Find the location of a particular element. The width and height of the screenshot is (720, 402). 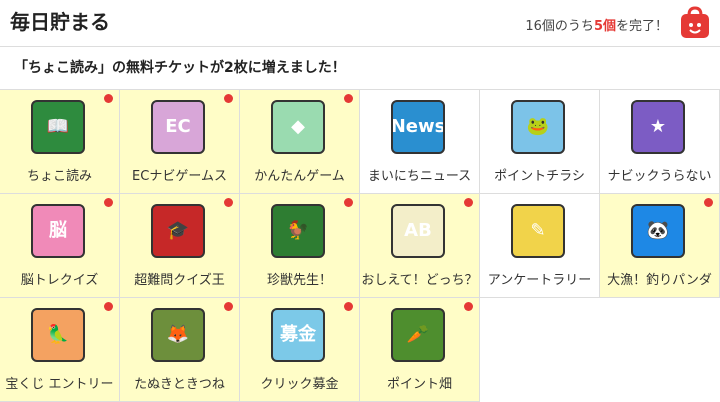

task-tile: News まいにちニュース is located at coordinates (420, 142).